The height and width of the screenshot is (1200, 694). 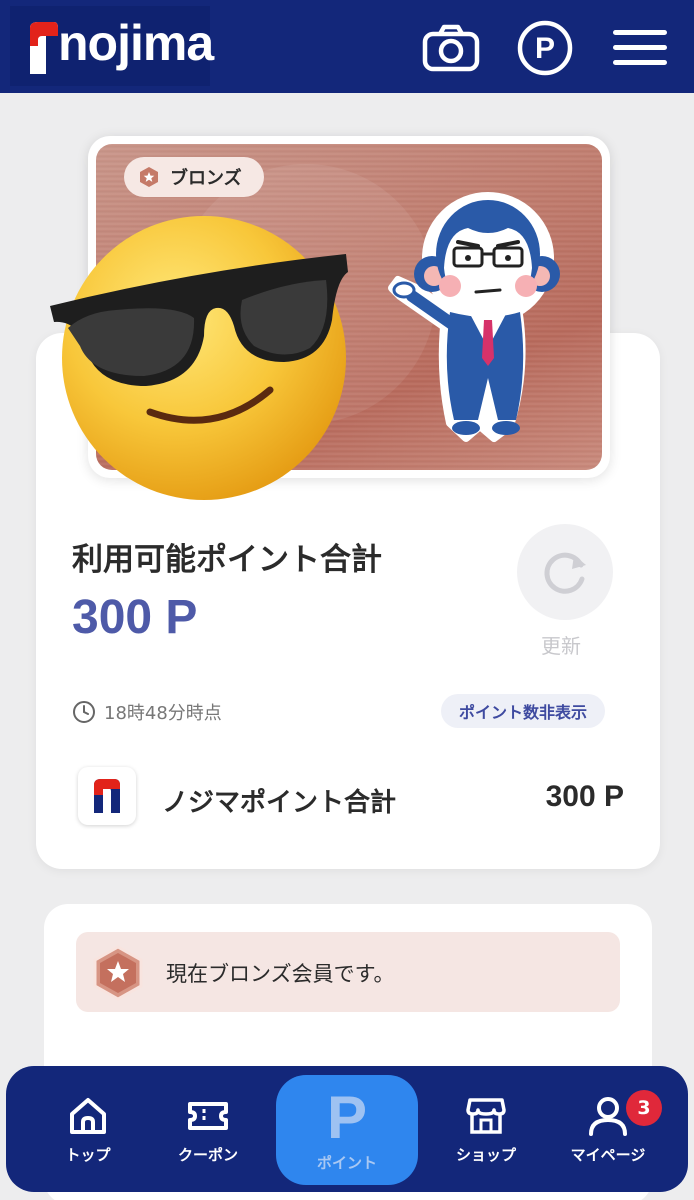 I want to click on refresh-icon, so click(x=565, y=573).